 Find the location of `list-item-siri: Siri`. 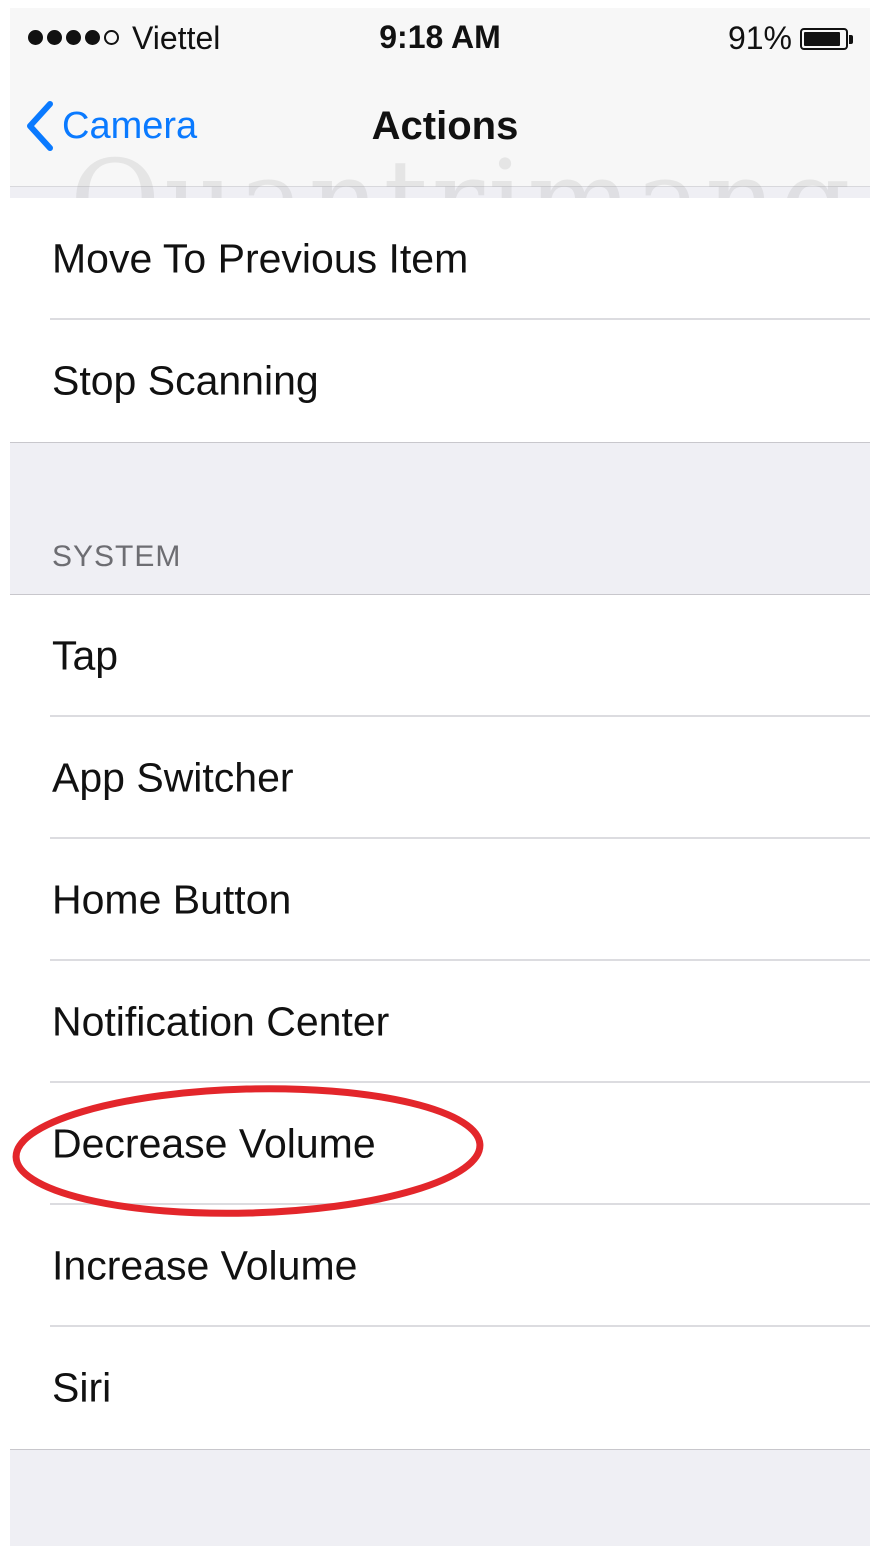

list-item-siri: Siri is located at coordinates (440, 1388).